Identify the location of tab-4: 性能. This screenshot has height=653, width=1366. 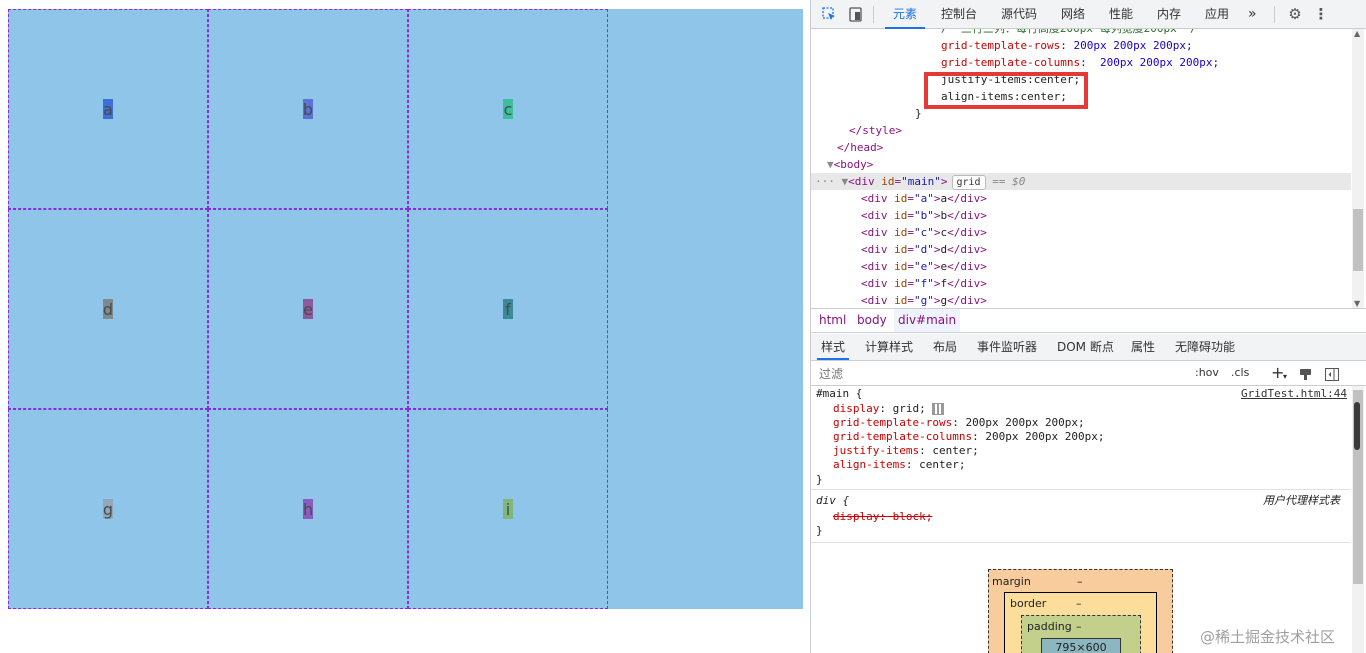
(1121, 14).